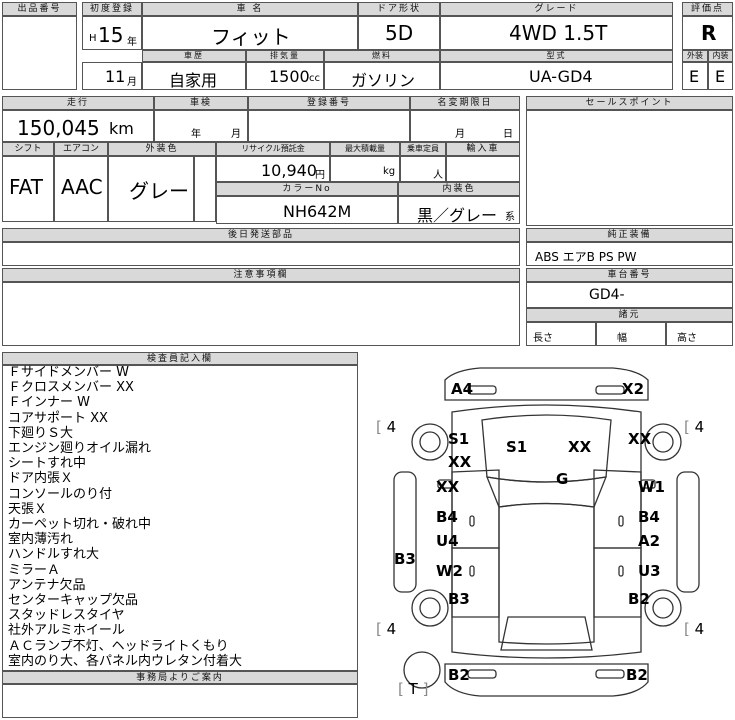 The height and width of the screenshot is (720, 735). I want to click on mileage-cell: 150,045 km, so click(78, 126).